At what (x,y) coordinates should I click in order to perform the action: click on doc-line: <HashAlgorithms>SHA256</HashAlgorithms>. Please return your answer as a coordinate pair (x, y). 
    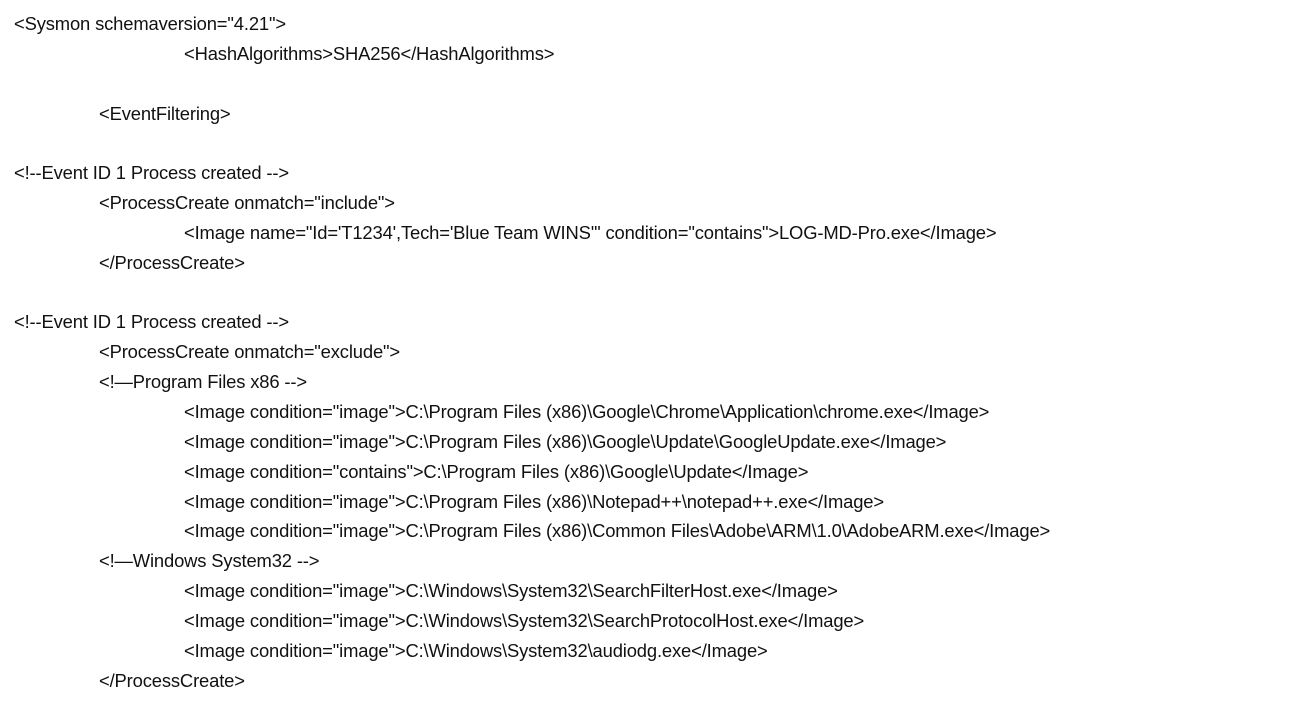
    Looking at the image, I should click on (369, 53).